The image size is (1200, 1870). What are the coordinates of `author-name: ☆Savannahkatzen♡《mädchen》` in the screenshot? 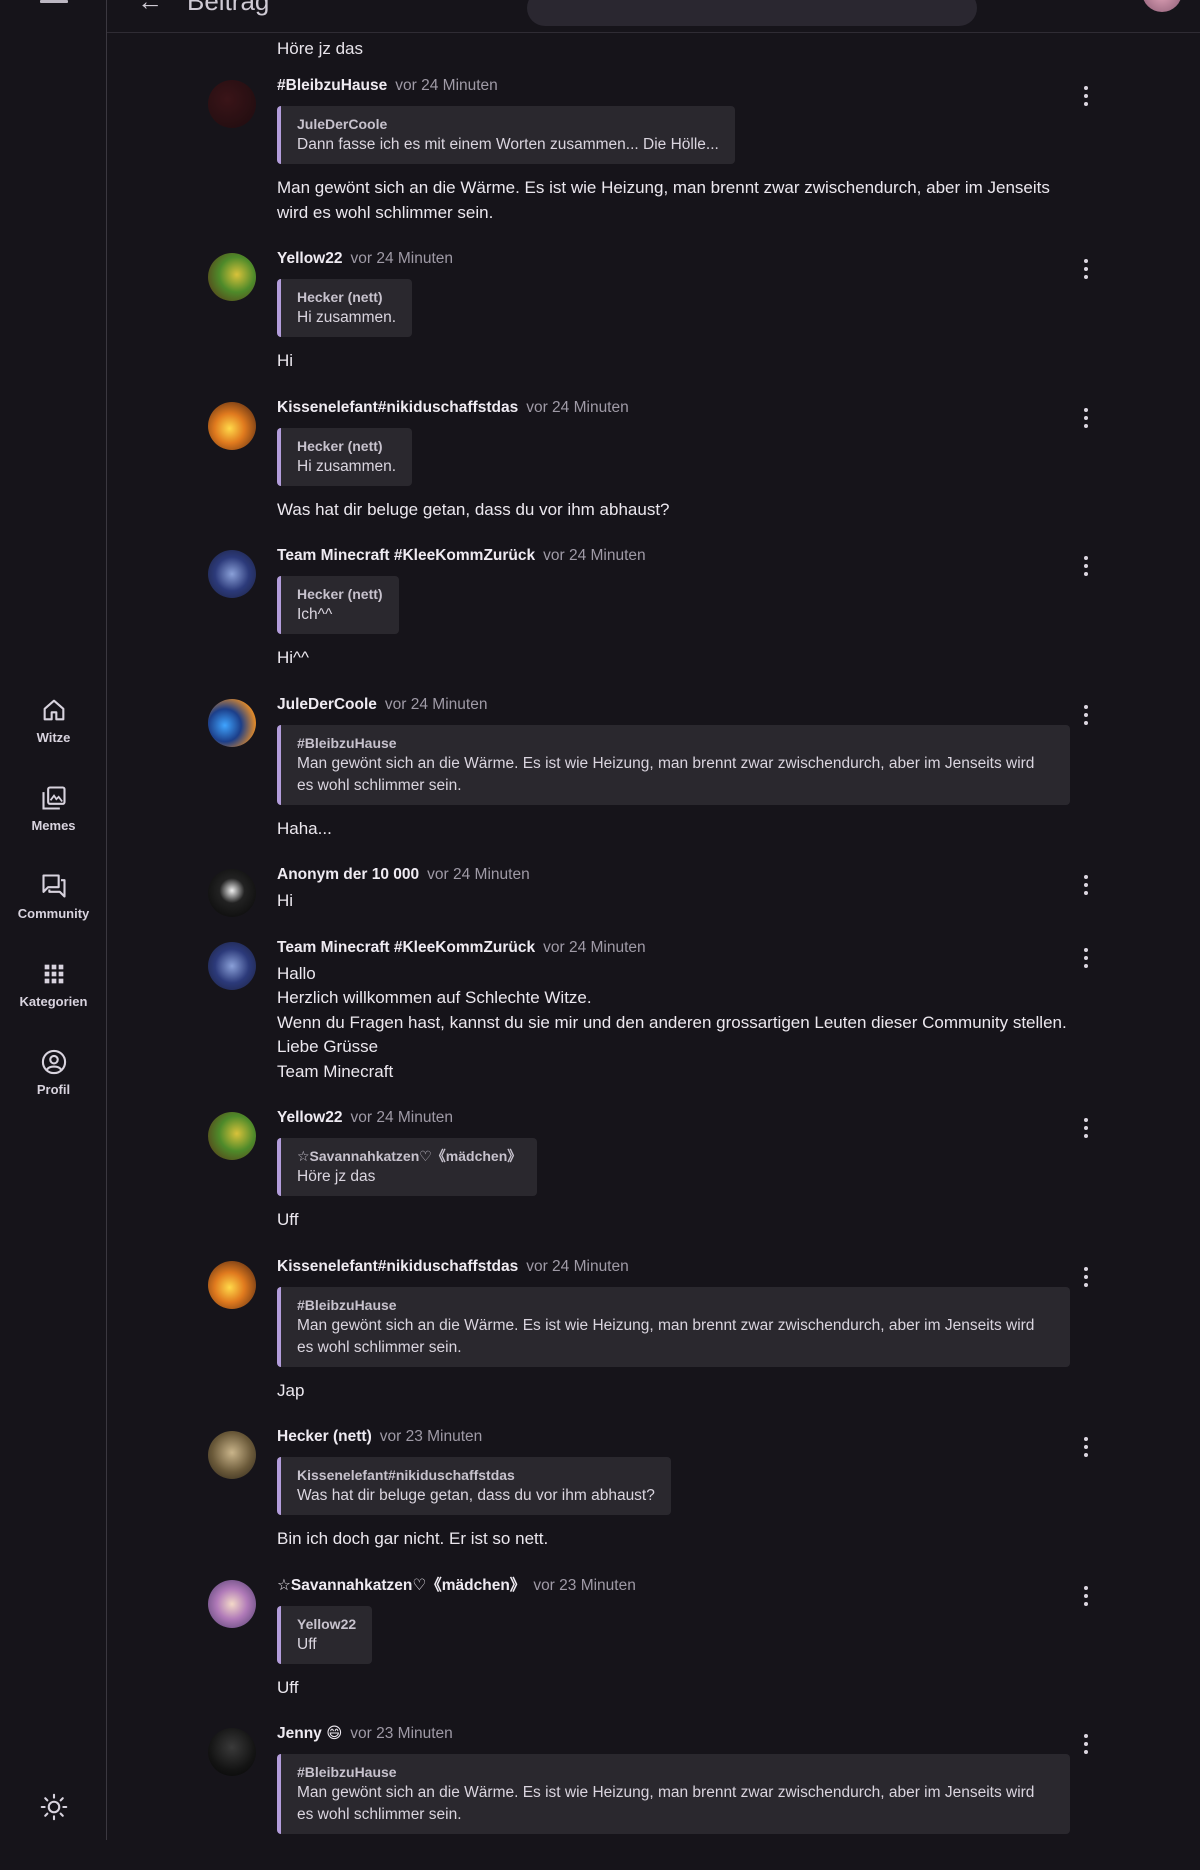 It's located at (401, 1585).